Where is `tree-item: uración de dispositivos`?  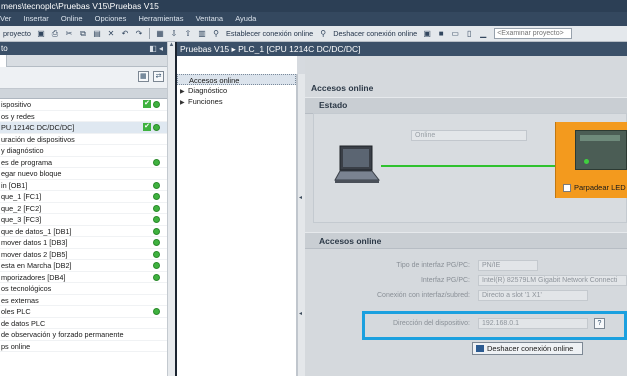 tree-item: uración de dispositivos is located at coordinates (83, 139).